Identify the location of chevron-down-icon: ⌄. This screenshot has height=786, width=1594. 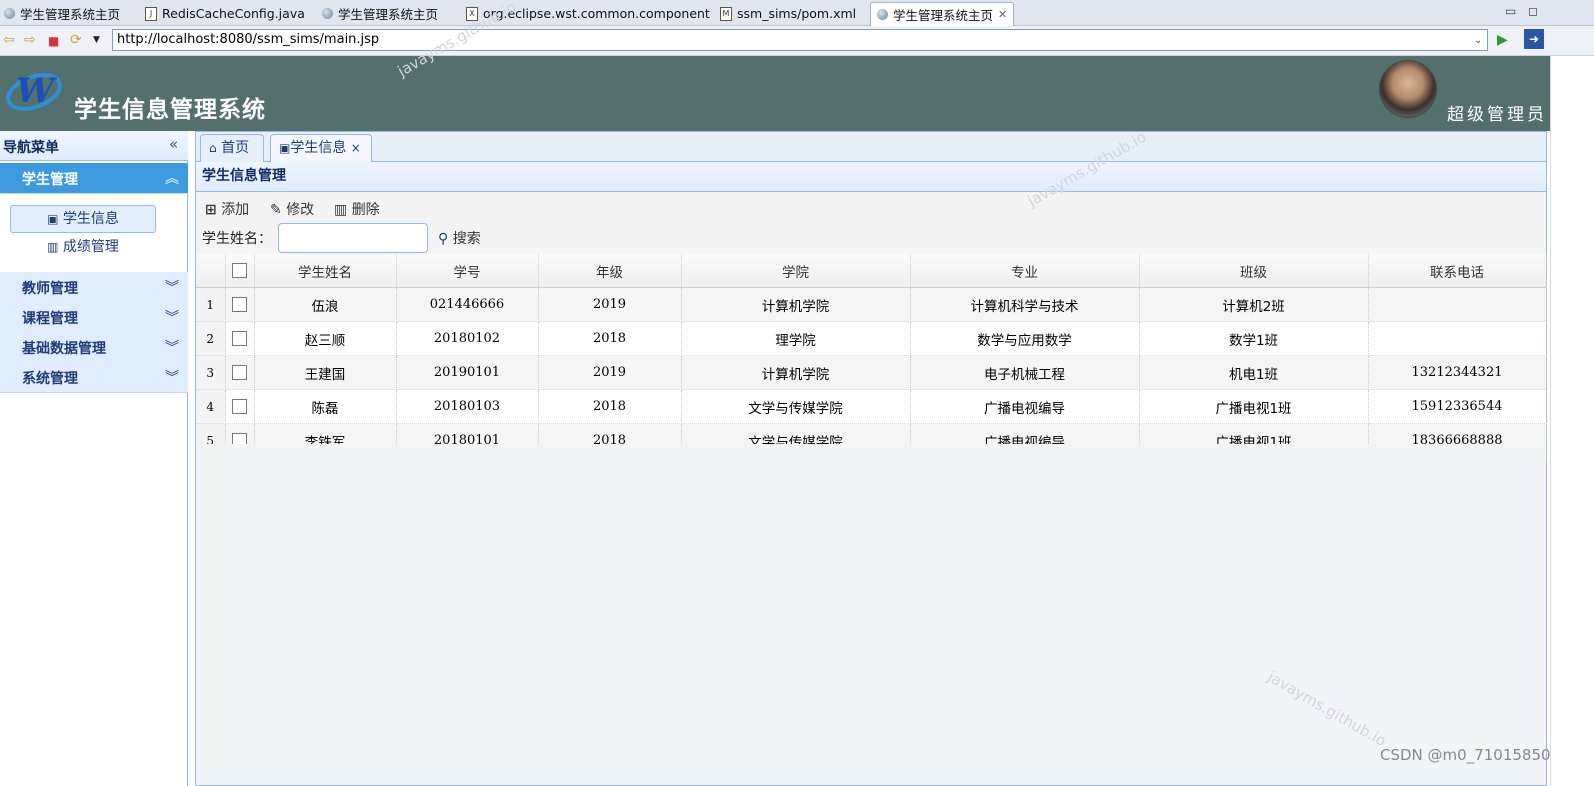
(1478, 40).